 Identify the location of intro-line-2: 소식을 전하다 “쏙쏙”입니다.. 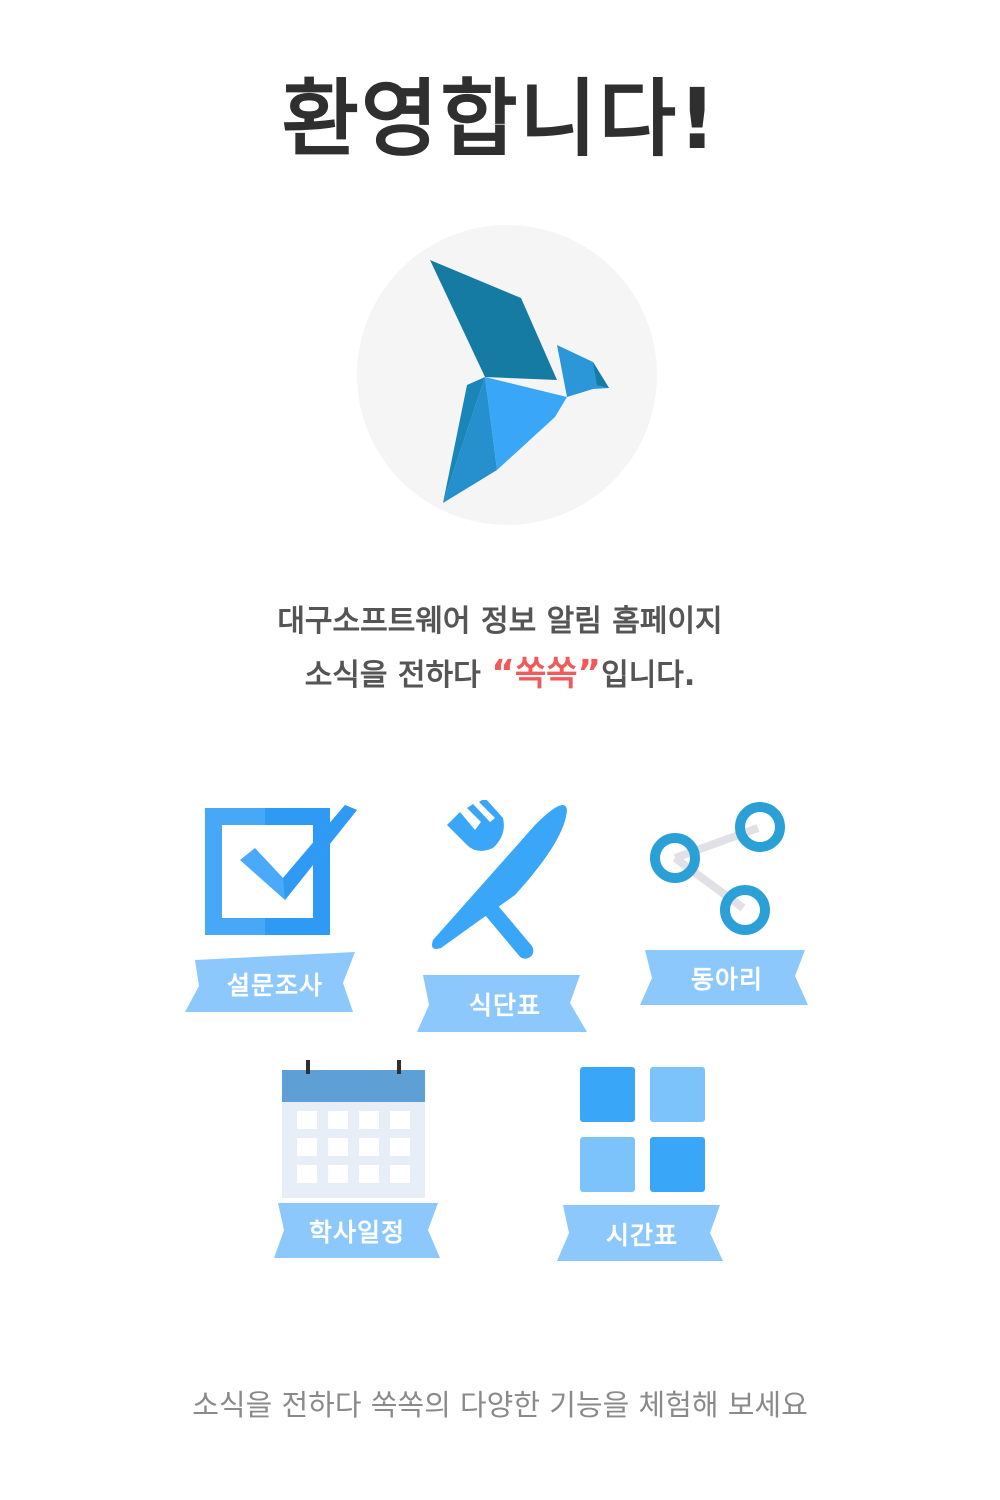
(500, 675).